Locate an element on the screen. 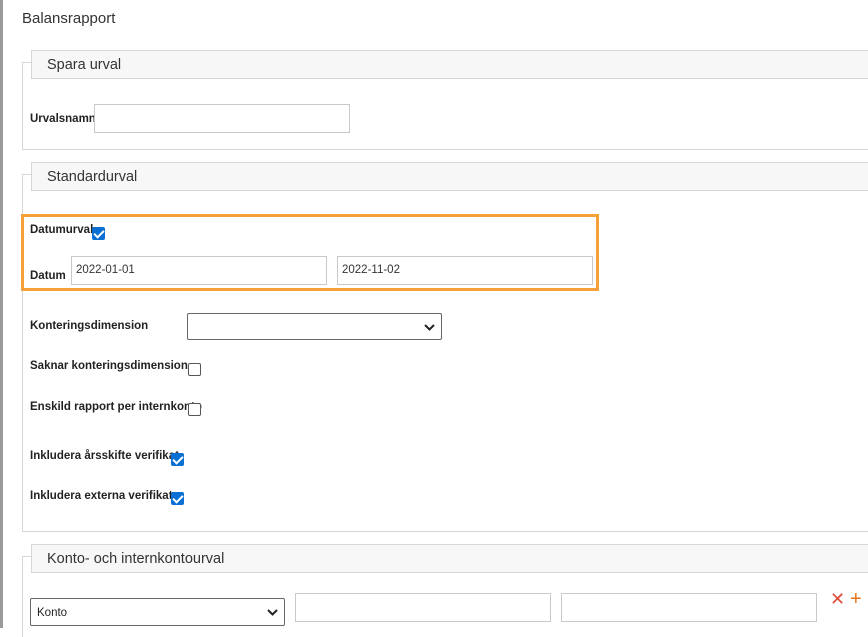 The width and height of the screenshot is (868, 637). enskild-checkbox is located at coordinates (194, 409).